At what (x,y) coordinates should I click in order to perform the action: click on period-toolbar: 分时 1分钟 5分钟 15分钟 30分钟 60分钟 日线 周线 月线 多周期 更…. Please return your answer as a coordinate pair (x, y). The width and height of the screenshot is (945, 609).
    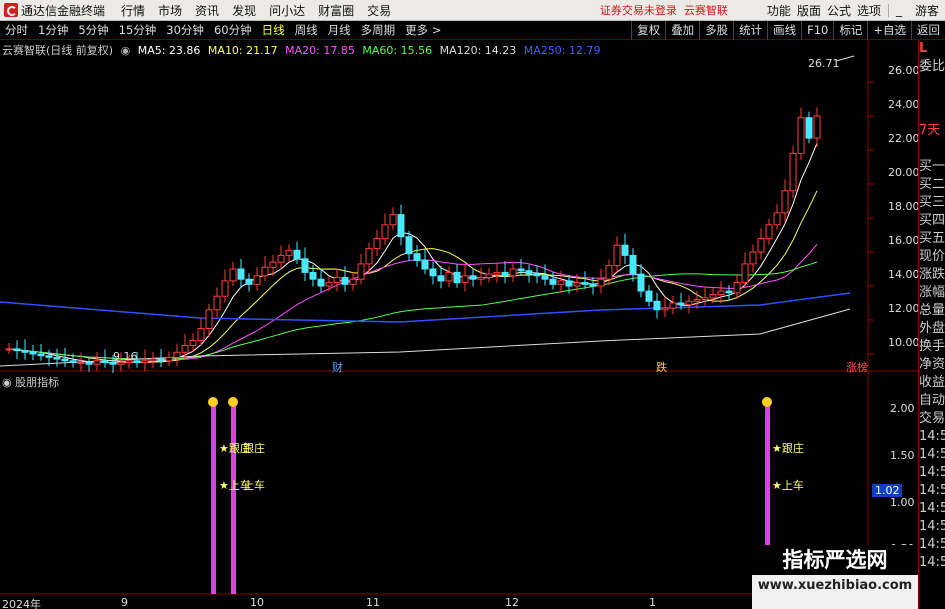
    Looking at the image, I should click on (472, 30).